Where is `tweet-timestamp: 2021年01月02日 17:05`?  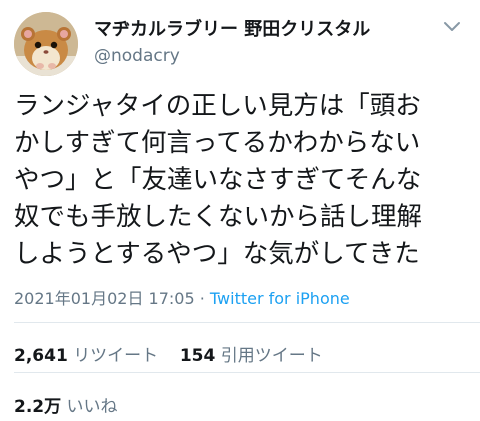 tweet-timestamp: 2021年01月02日 17:05 is located at coordinates (104, 298).